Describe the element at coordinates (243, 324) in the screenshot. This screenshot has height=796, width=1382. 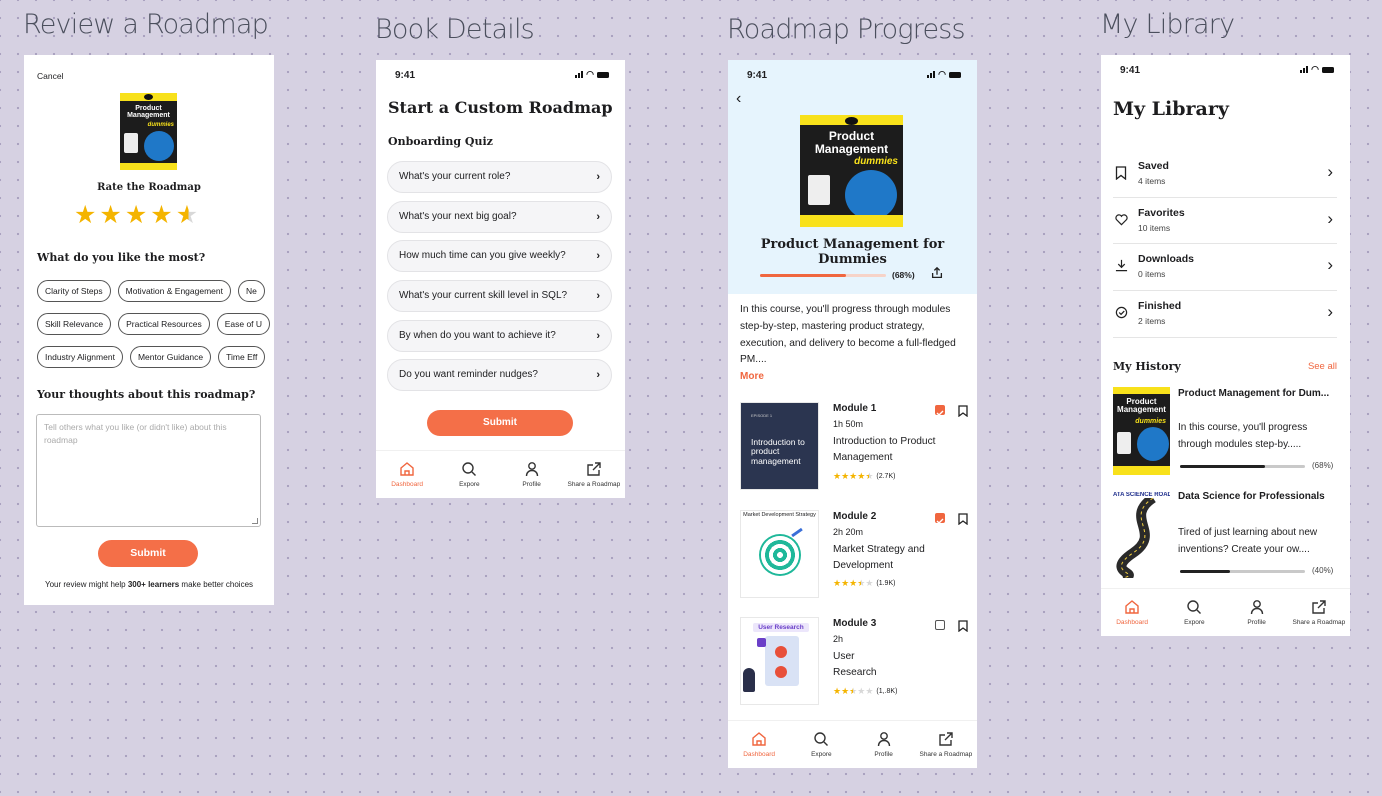
I see `chip: Ease of U` at that location.